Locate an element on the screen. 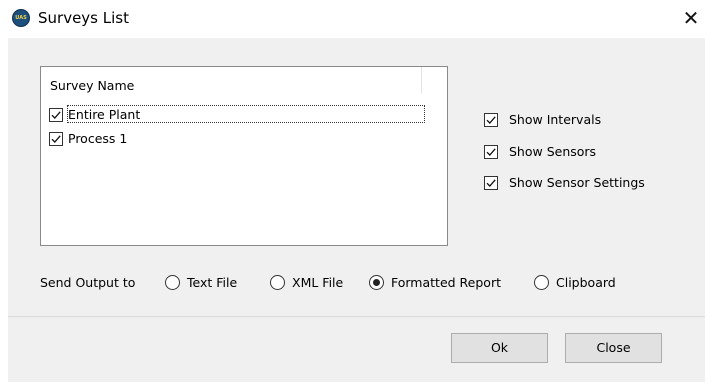 This screenshot has width=713, height=386. radio-selected-dot is located at coordinates (376, 282).